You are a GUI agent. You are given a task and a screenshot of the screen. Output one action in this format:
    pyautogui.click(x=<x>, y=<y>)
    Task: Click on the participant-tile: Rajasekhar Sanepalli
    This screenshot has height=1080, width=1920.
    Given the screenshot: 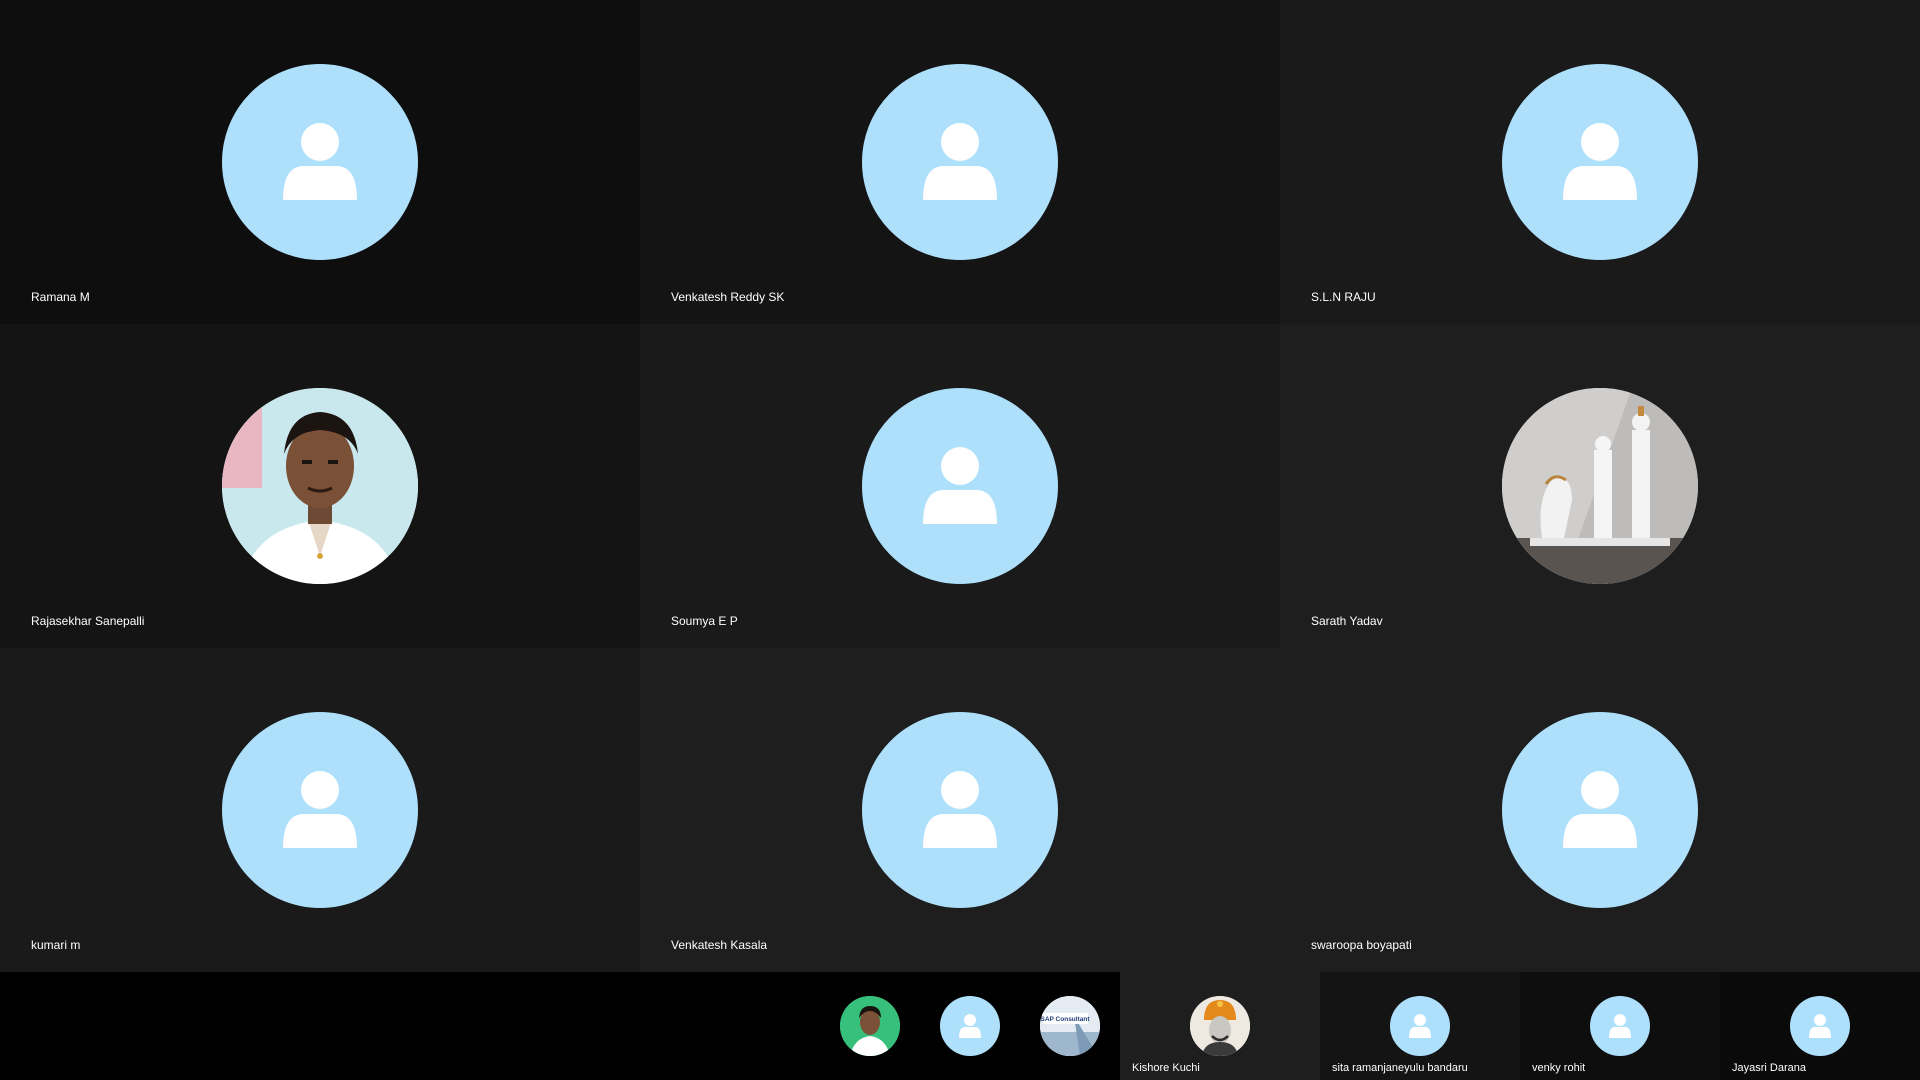 What is the action you would take?
    pyautogui.click(x=320, y=486)
    